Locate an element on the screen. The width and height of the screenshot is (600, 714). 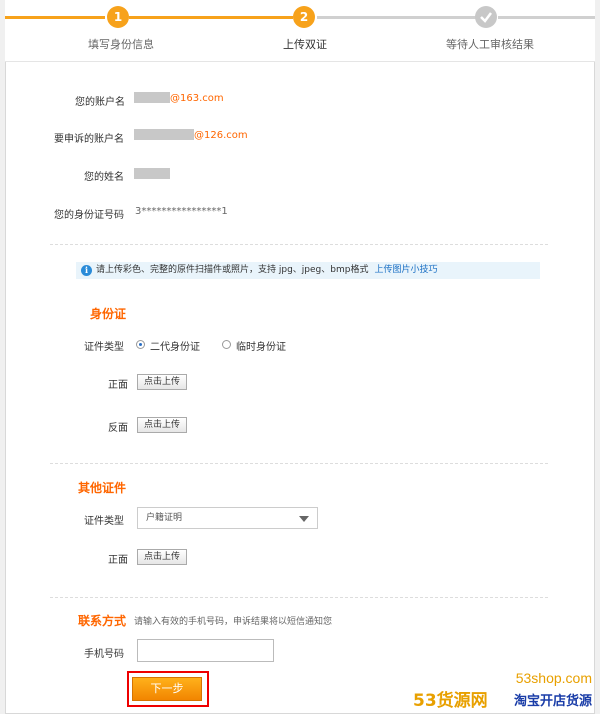
account-label: 您的账户名 is located at coordinates (100, 102).